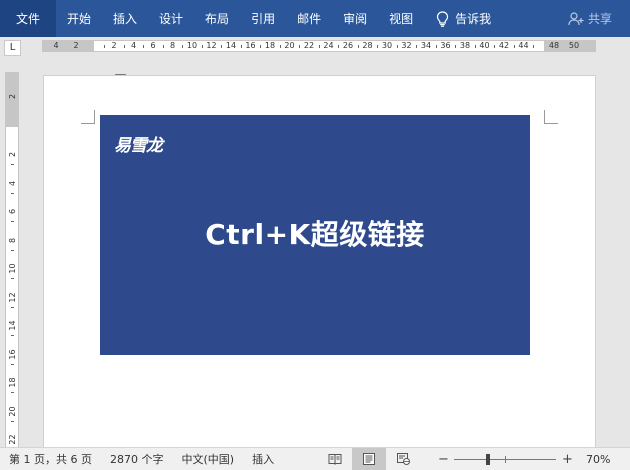 The image size is (630, 470). What do you see at coordinates (12, 297) in the screenshot?
I see `ruler-label: 12` at bounding box center [12, 297].